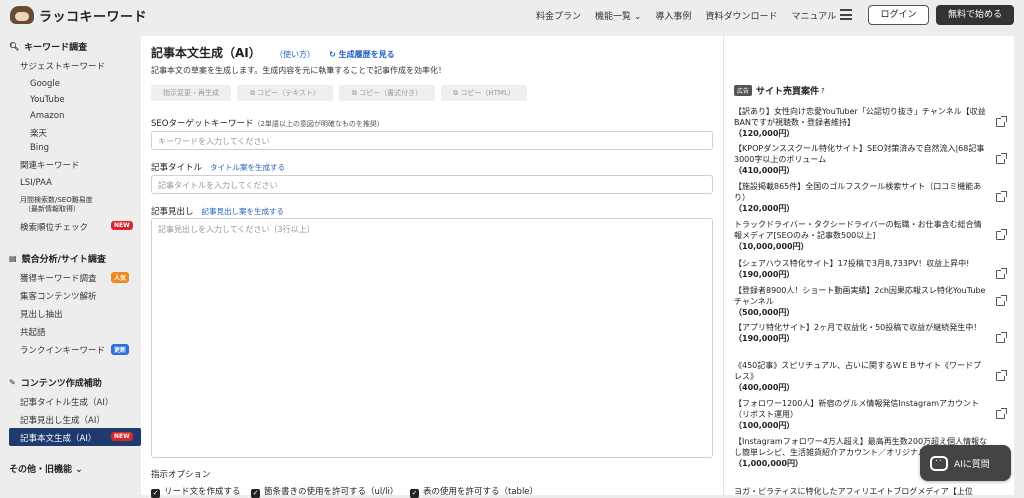 The height and width of the screenshot is (498, 1024). What do you see at coordinates (267, 123) in the screenshot?
I see `seo-keyword-label: SEOターゲットキーワード（2単語以上の意図が明確なものを推奨）` at bounding box center [267, 123].